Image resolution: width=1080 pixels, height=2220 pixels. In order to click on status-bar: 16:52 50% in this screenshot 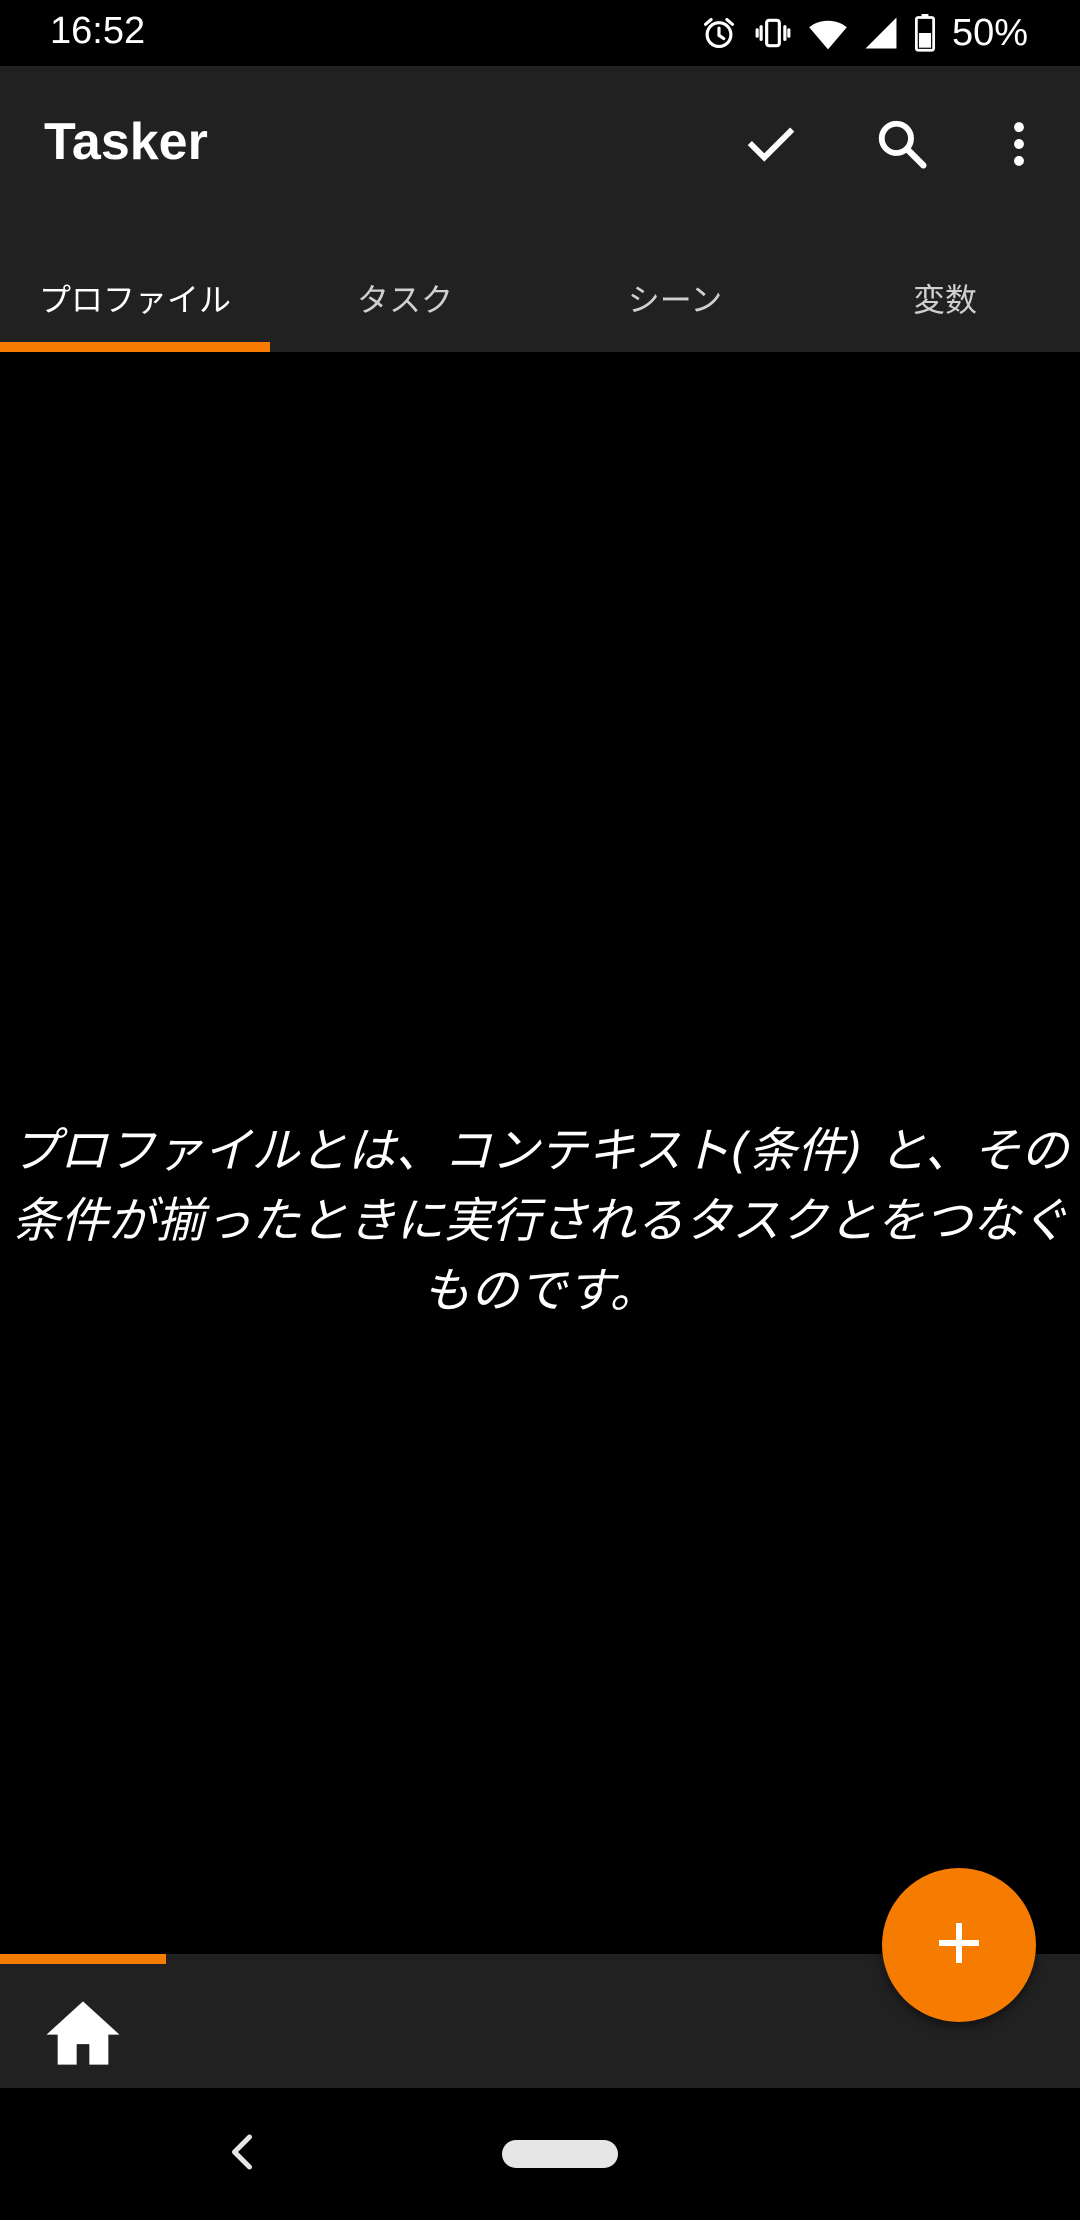, I will do `click(540, 33)`.